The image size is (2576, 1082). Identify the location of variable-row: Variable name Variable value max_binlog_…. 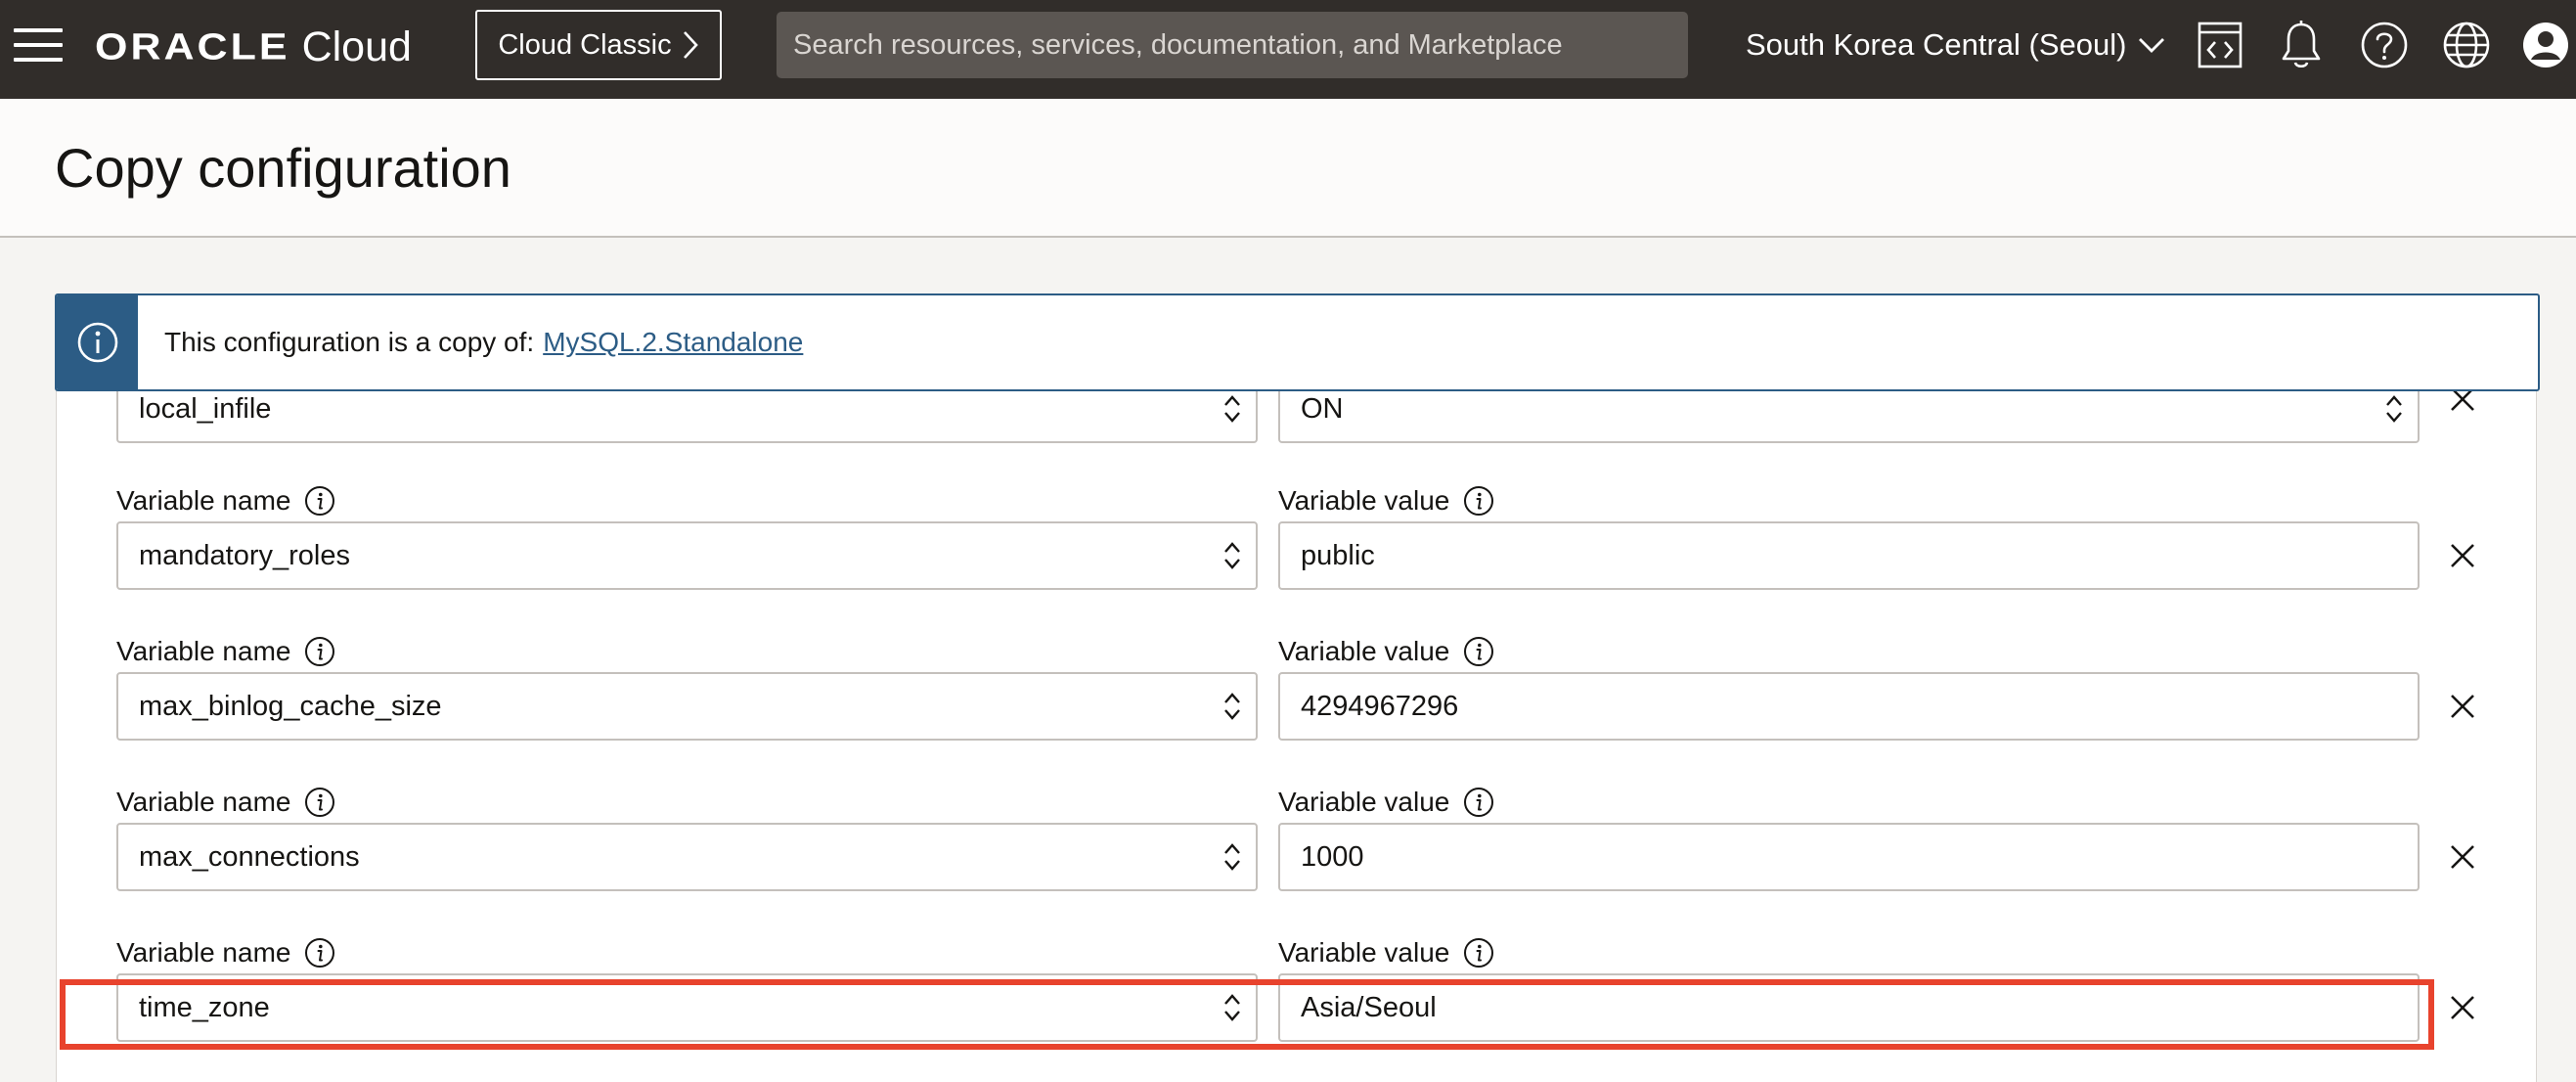
(1296, 711).